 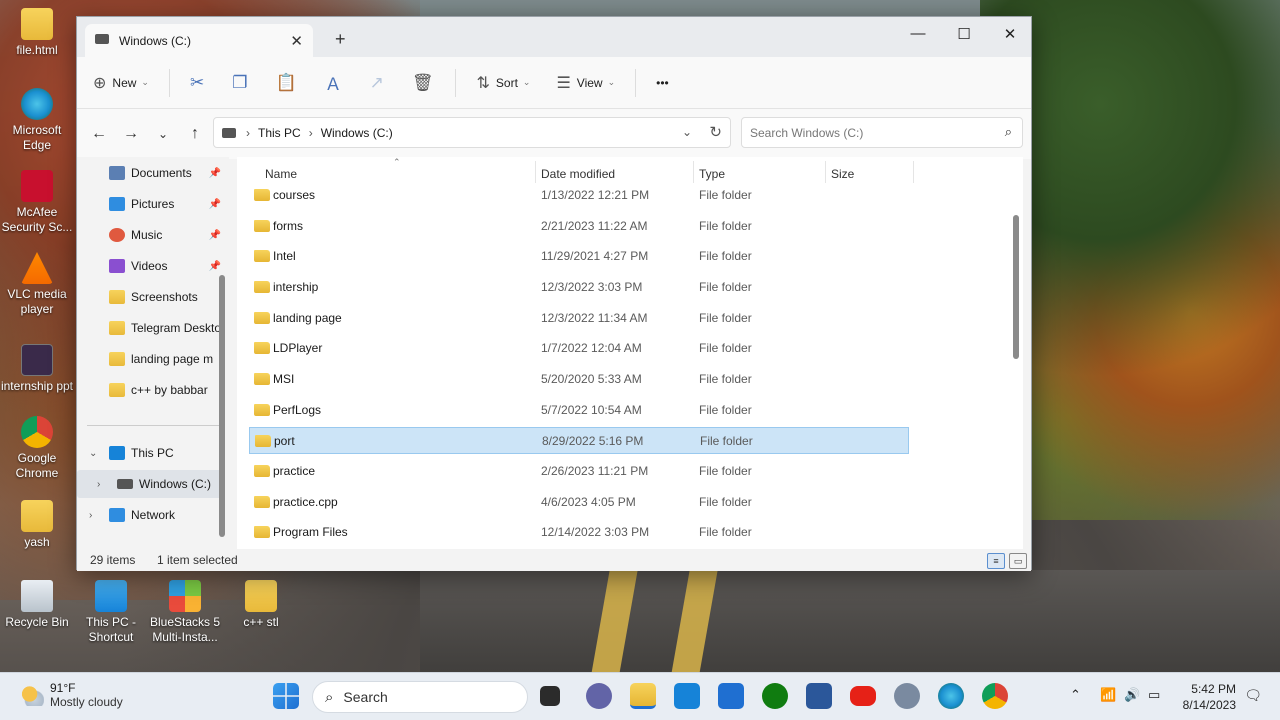 I want to click on close-tab-icon: ✕, so click(x=296, y=41).